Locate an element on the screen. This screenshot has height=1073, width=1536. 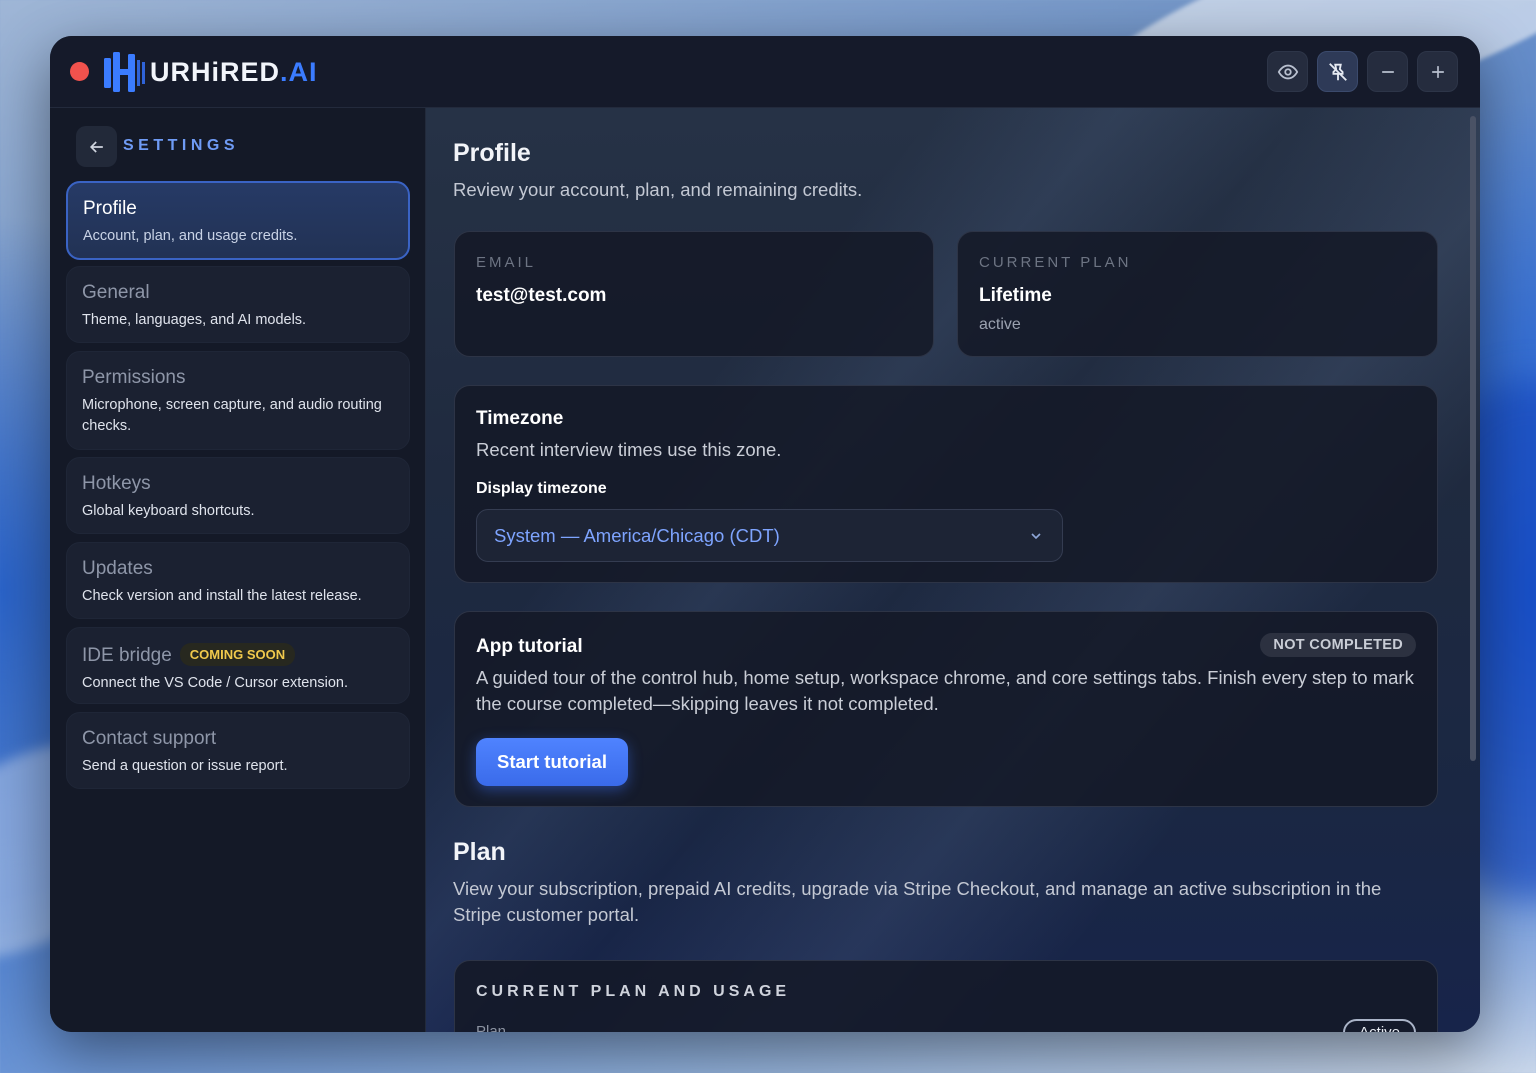
sidebar-item-desc: Send a question or issue report. is located at coordinates (185, 766).